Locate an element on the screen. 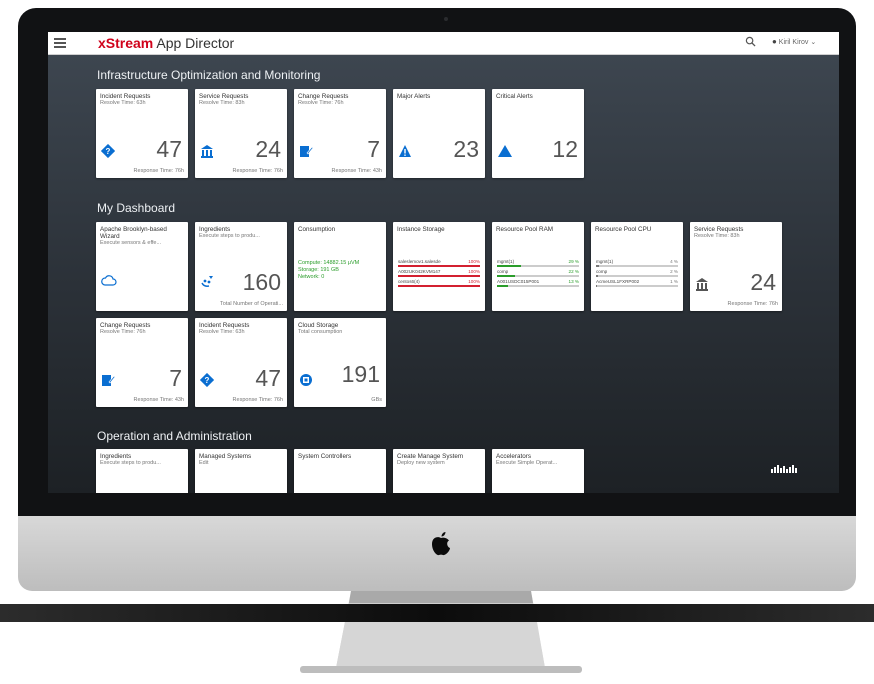  tile-value: 160 is located at coordinates (261, 282).